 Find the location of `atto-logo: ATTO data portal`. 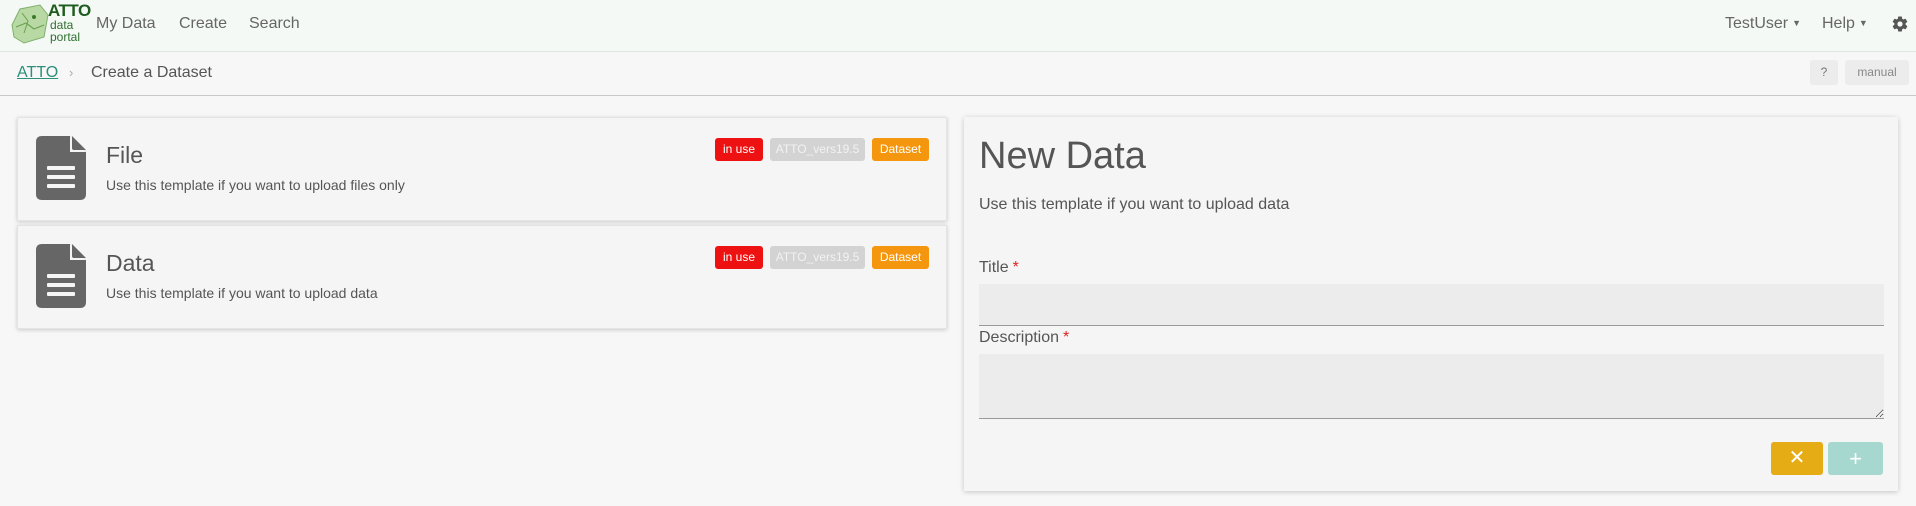

atto-logo: ATTO data portal is located at coordinates (50, 24).